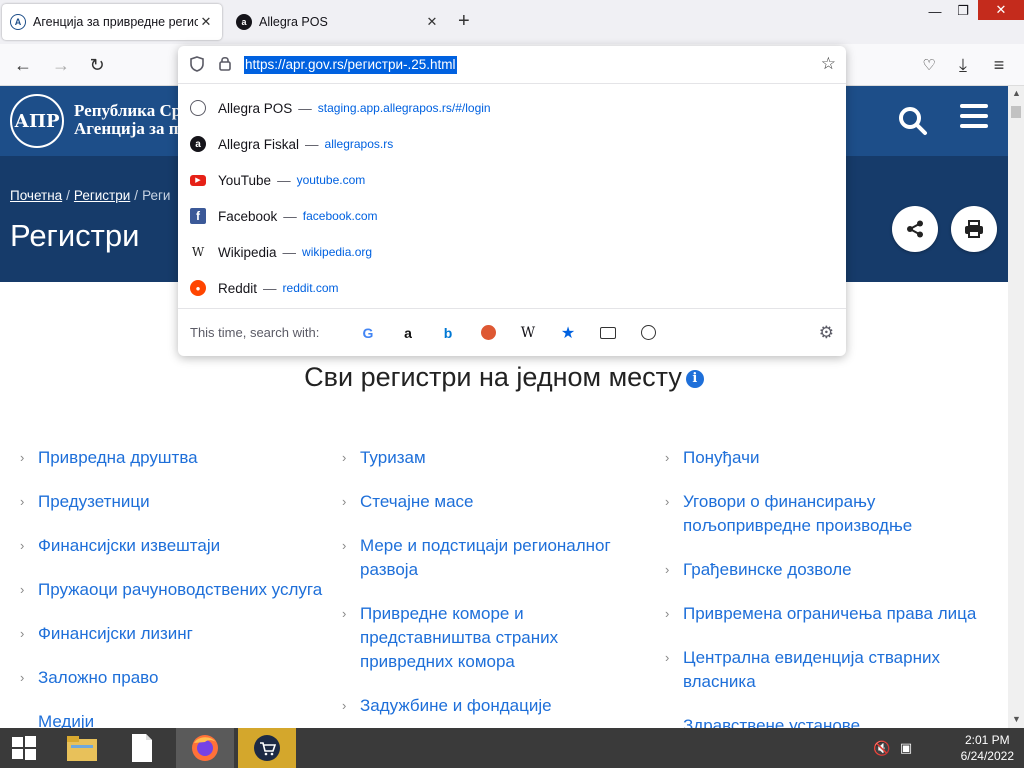  Describe the element at coordinates (244, 22) in the screenshot. I see `allegra-favicon-icon: a` at that location.